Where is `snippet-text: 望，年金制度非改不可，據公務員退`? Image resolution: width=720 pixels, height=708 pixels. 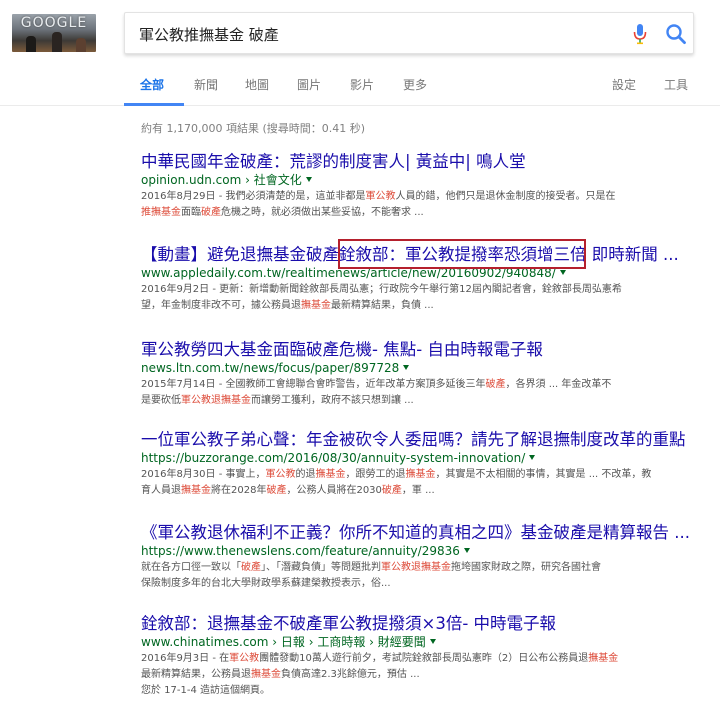 snippet-text: 望，年金制度非改不可，據公務員退 is located at coordinates (221, 305).